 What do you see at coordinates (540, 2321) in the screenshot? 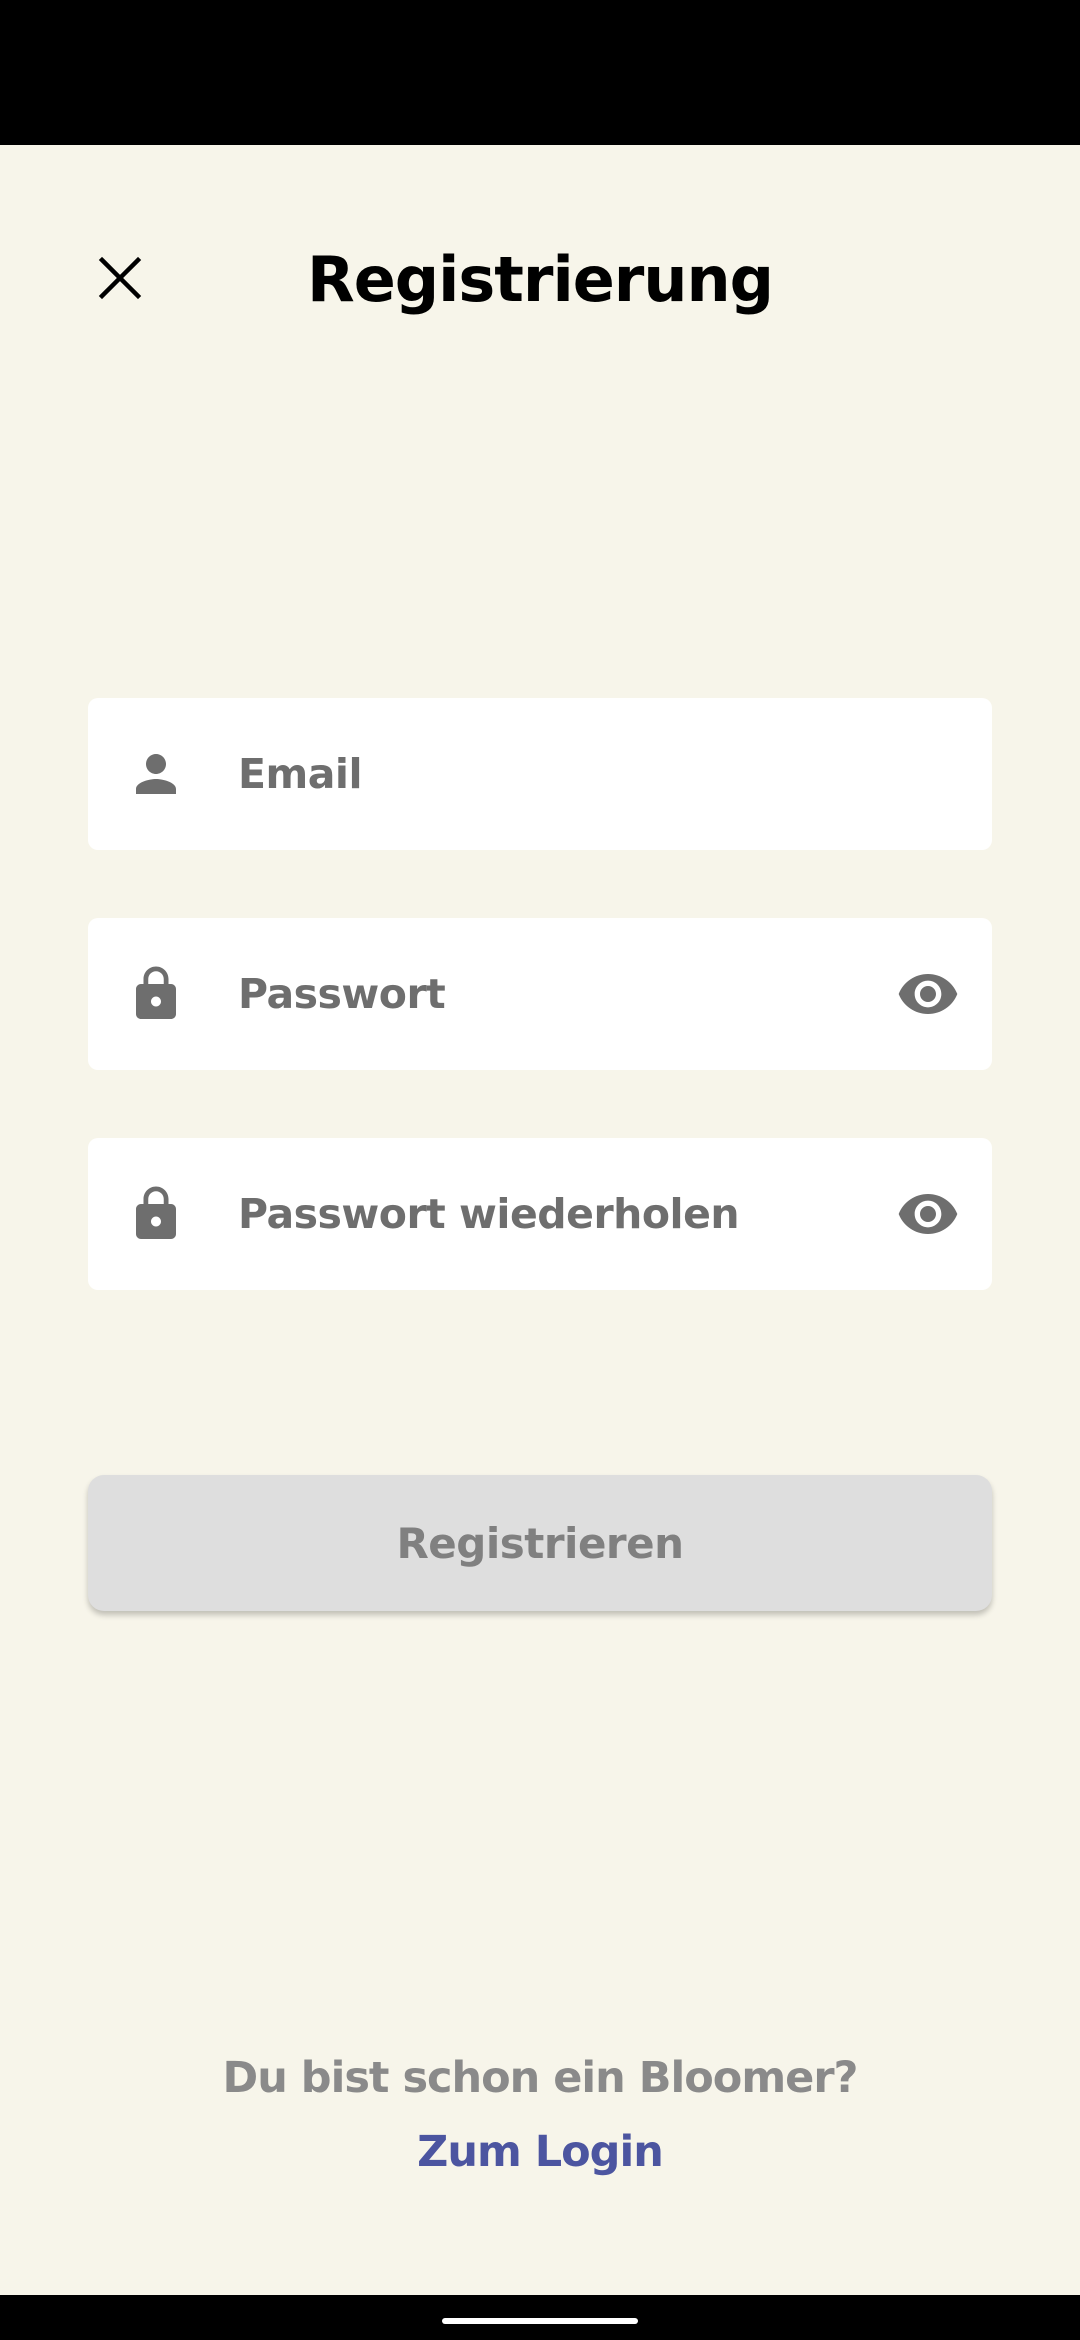
I see `home-indicator` at bounding box center [540, 2321].